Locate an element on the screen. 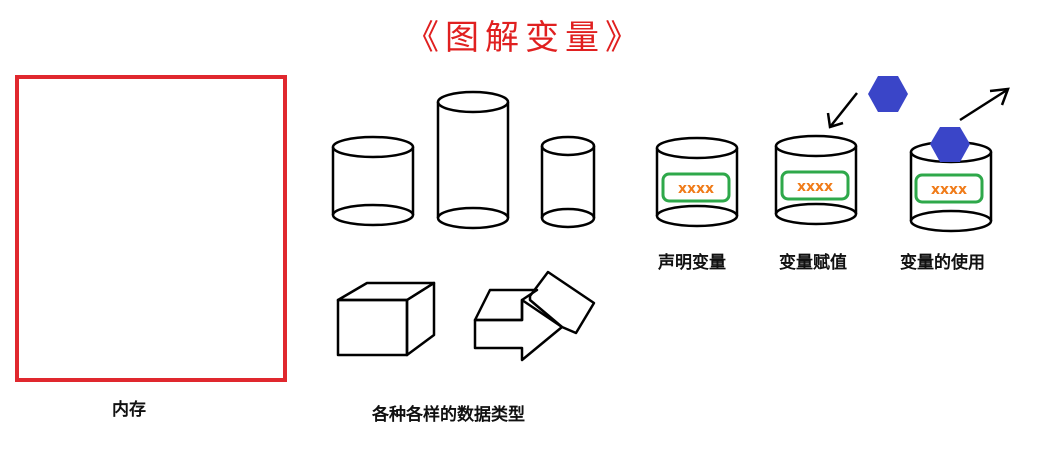  hexagon-value-incoming is located at coordinates (888, 94).